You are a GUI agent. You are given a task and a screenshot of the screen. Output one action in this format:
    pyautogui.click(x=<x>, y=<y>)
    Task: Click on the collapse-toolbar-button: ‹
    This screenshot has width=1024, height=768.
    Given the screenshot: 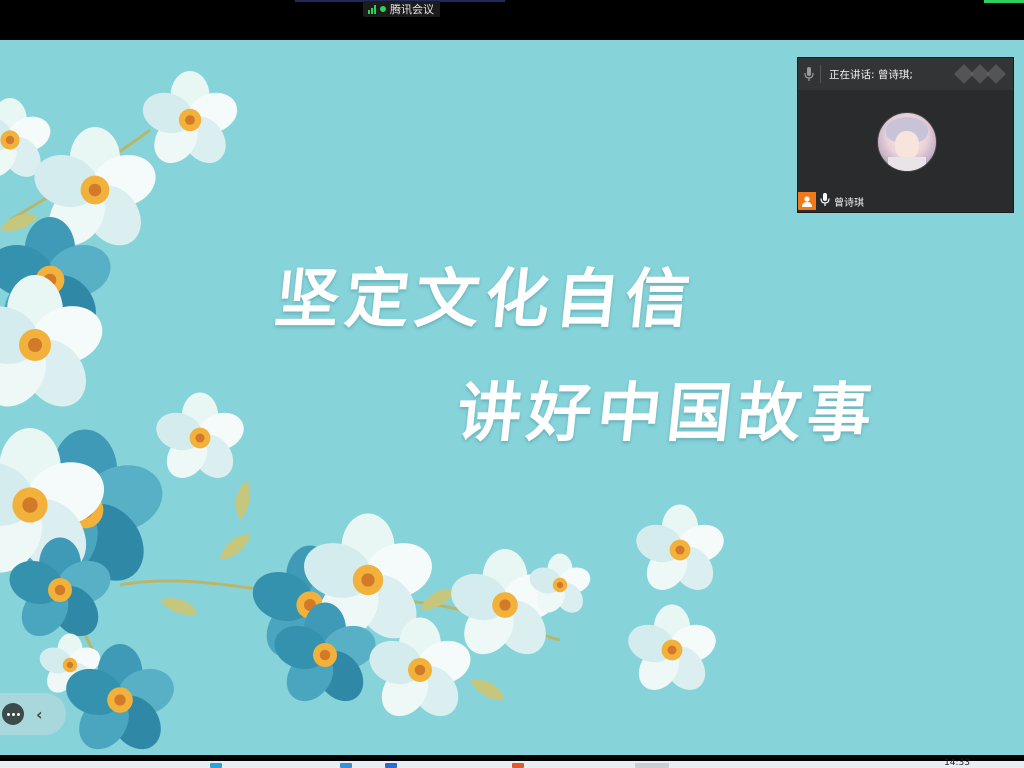 What is the action you would take?
    pyautogui.click(x=39, y=714)
    